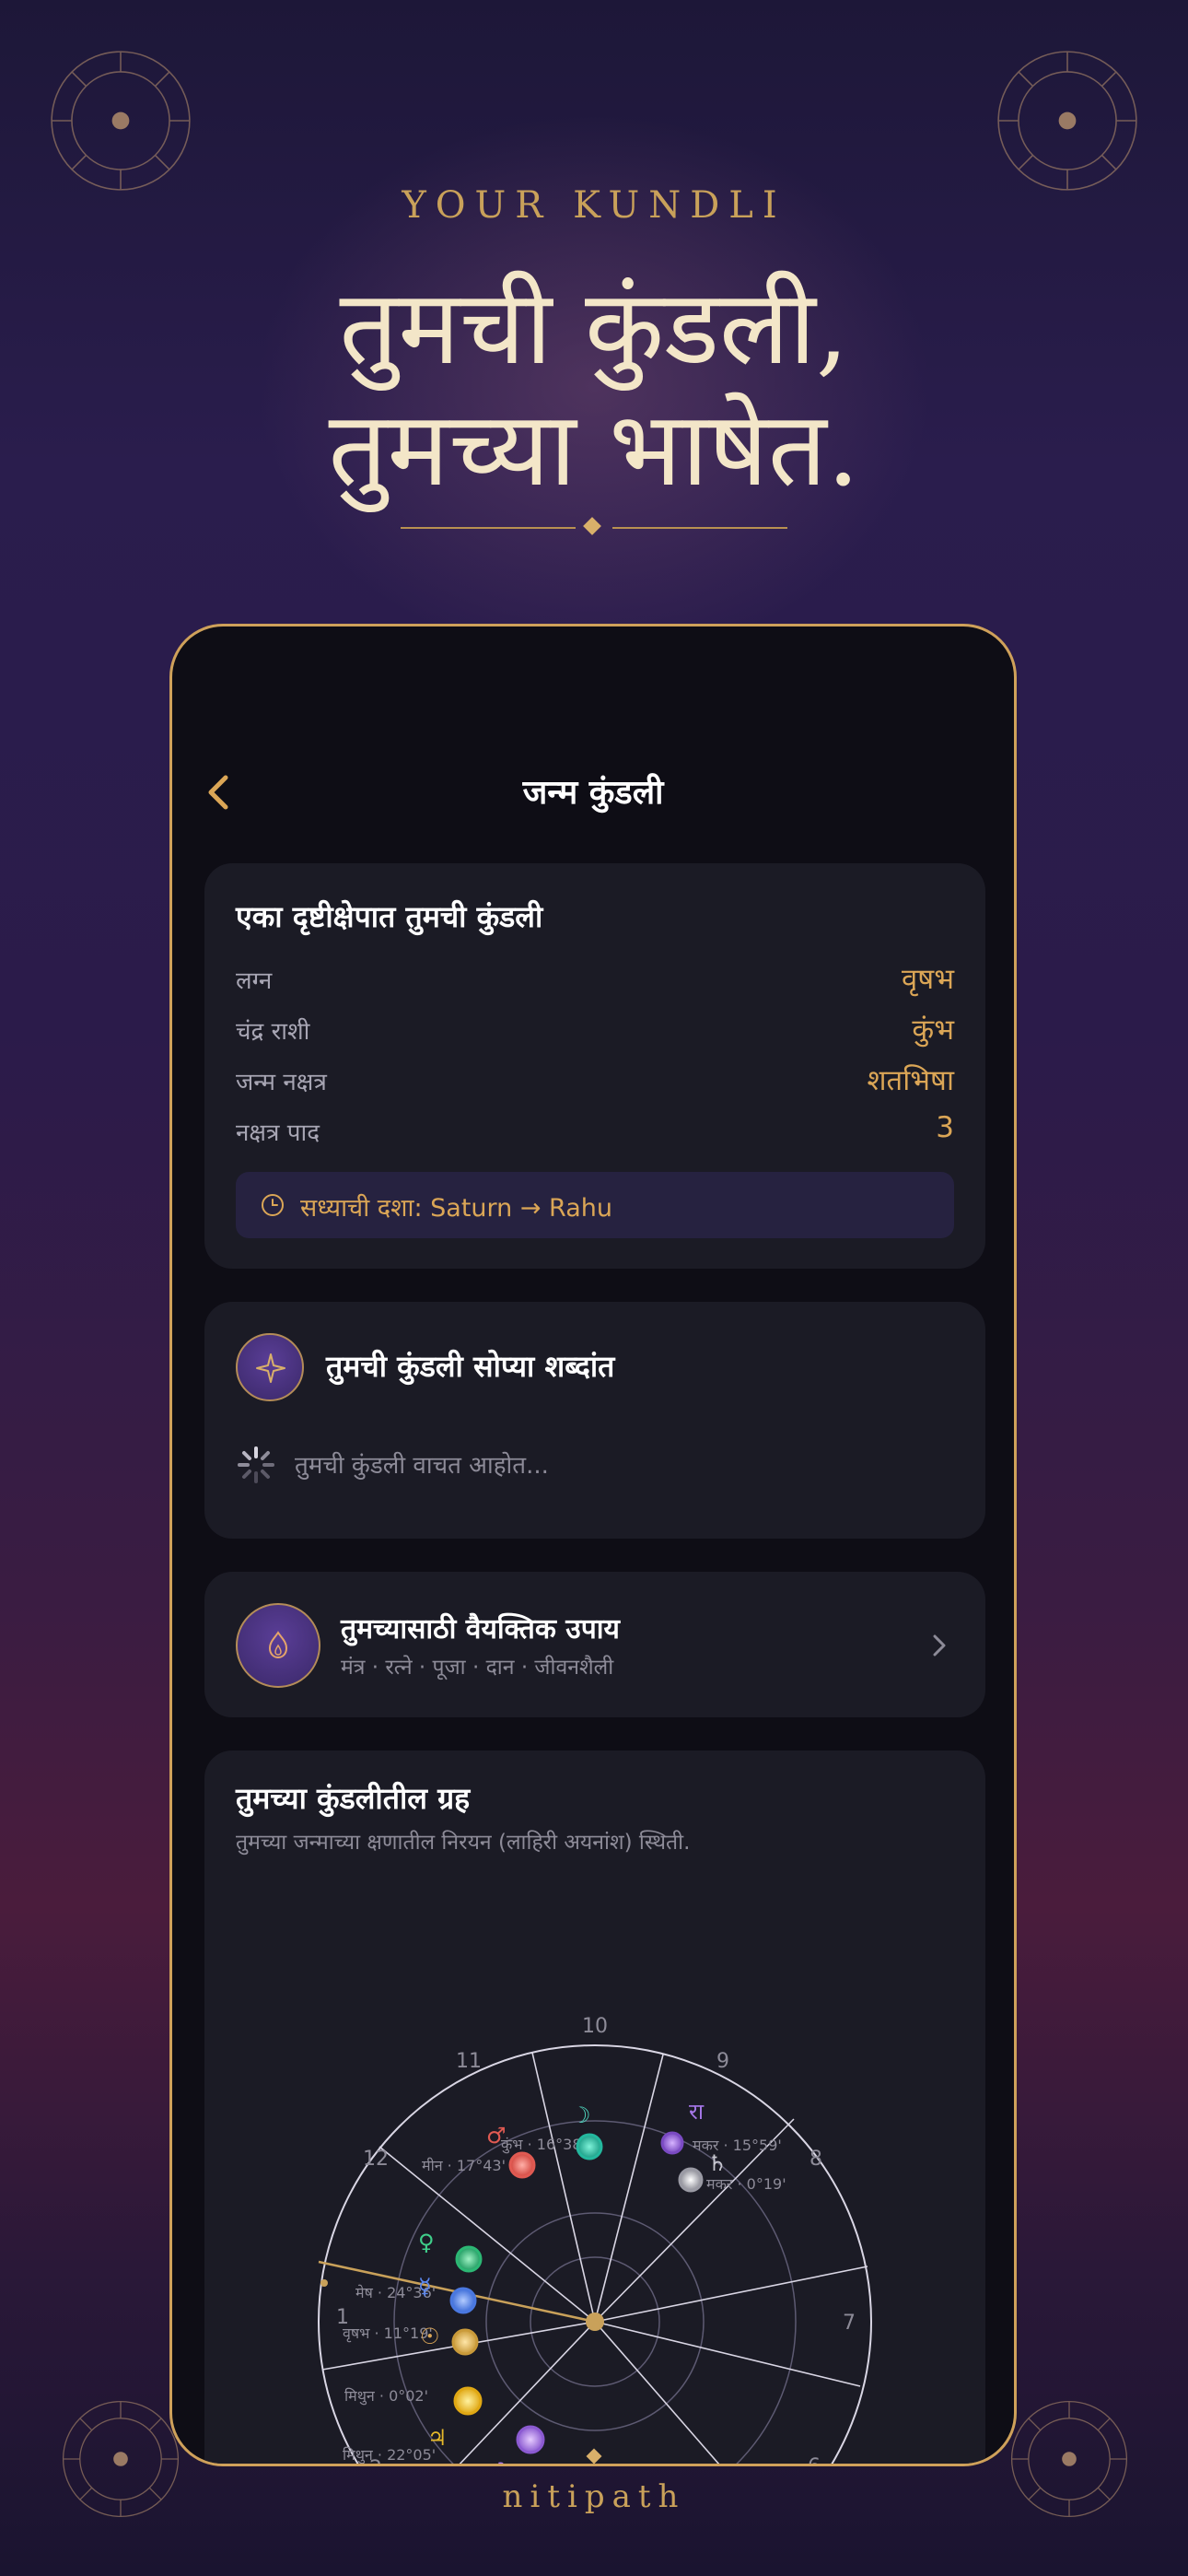 Image resolution: width=1188 pixels, height=2576 pixels. I want to click on summary-title: एका दृष्टीक्षेपात तुमची कुंडली, so click(389, 916).